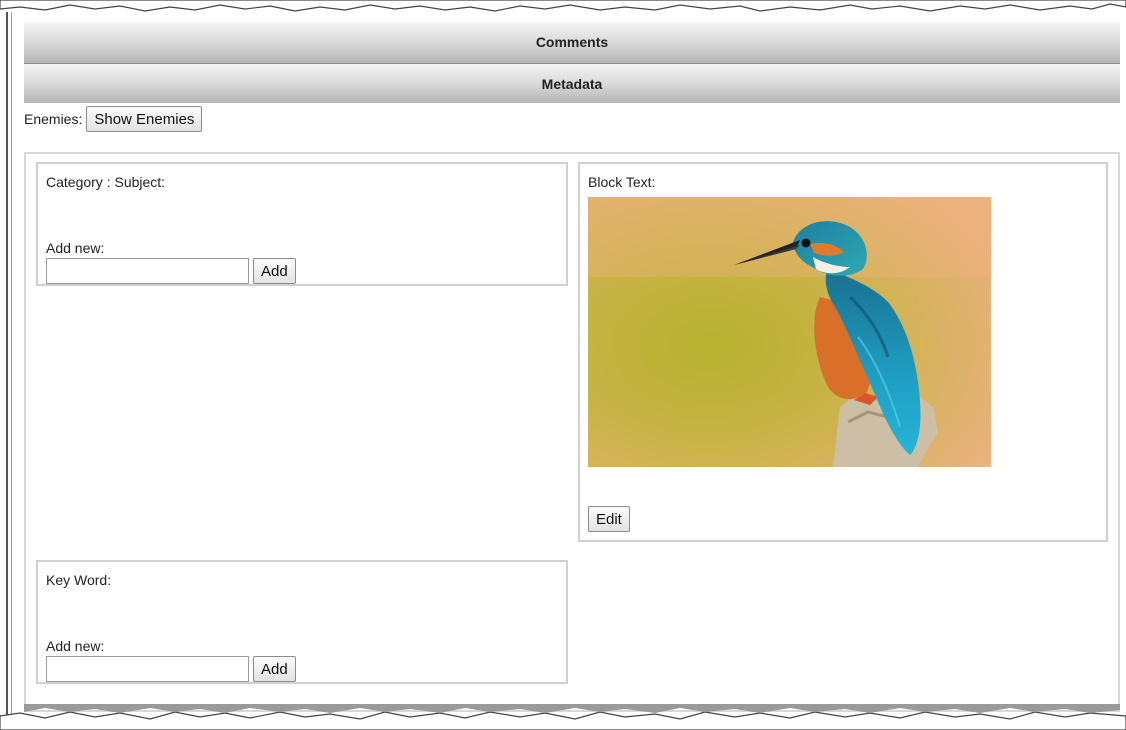  Describe the element at coordinates (53, 119) in the screenshot. I see `enemies-label: Enemies:` at that location.